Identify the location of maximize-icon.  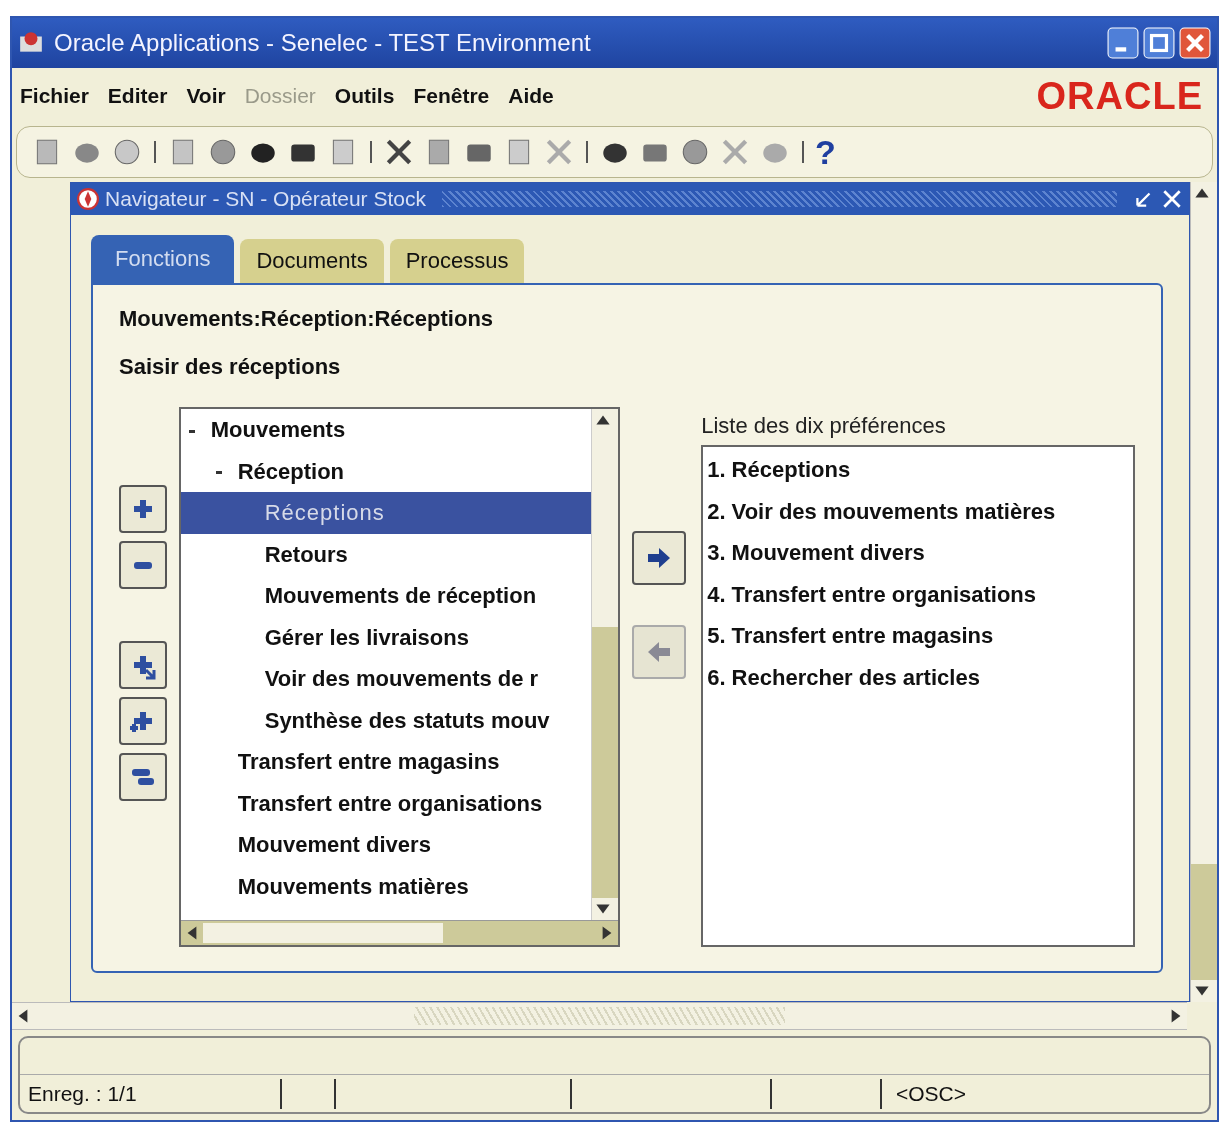
(1159, 43).